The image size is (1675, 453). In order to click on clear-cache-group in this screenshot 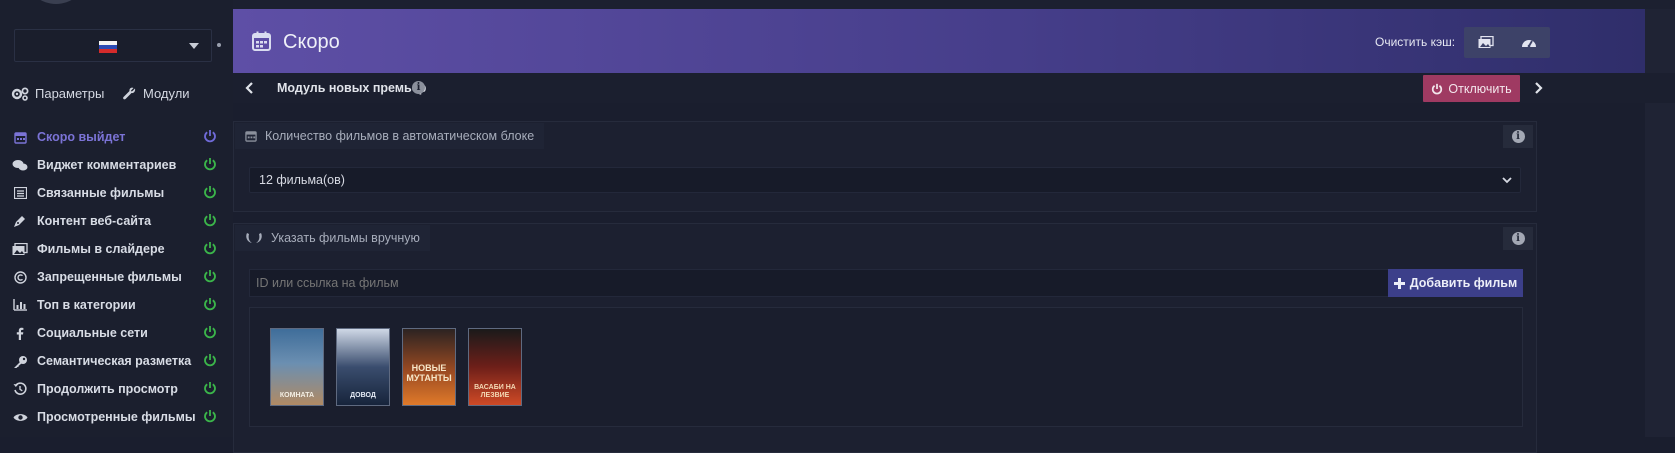, I will do `click(1507, 42)`.